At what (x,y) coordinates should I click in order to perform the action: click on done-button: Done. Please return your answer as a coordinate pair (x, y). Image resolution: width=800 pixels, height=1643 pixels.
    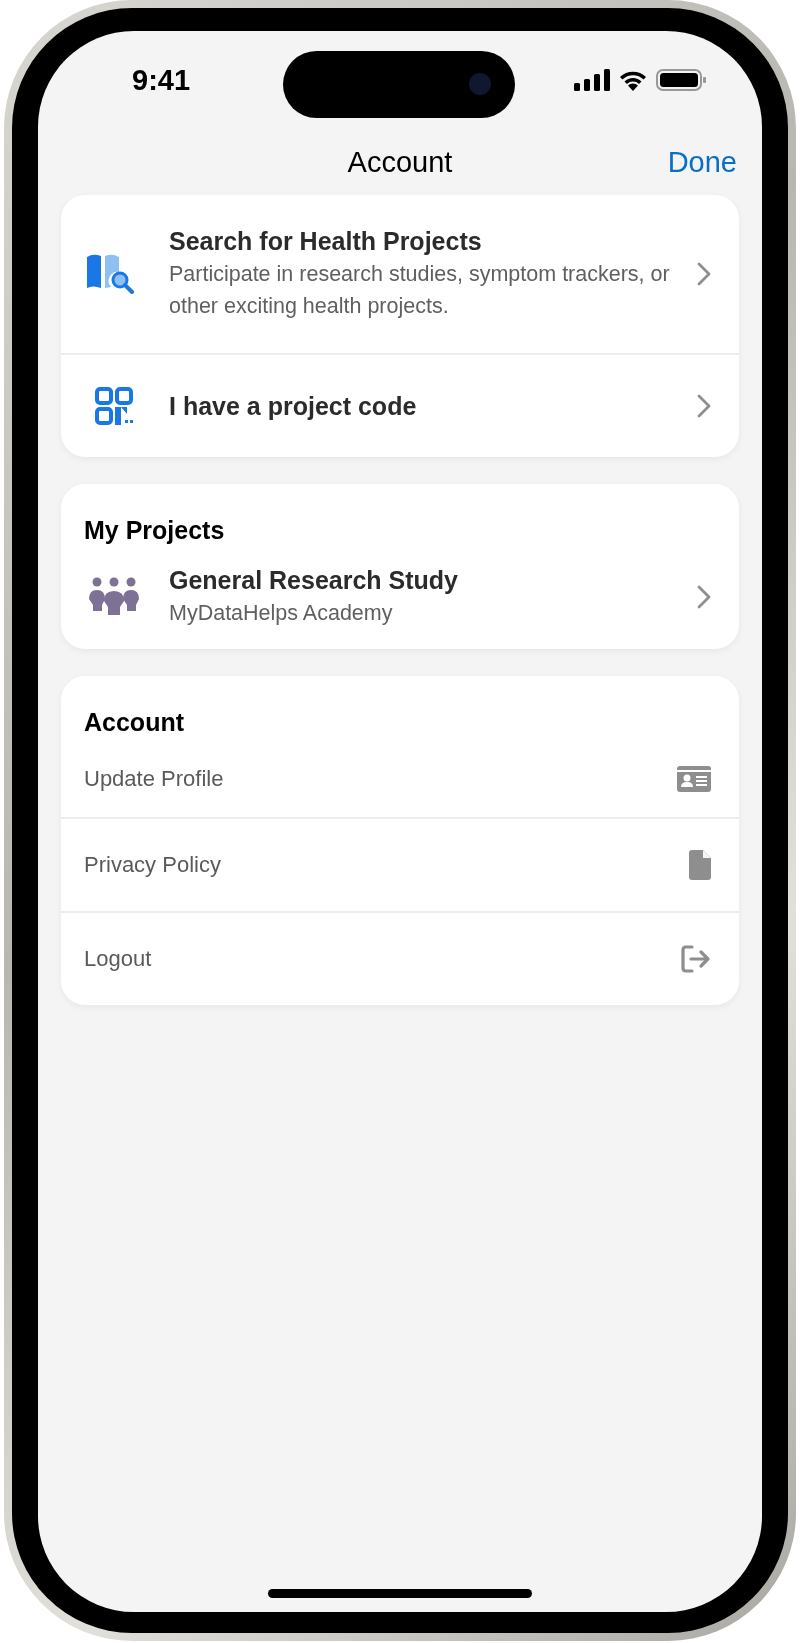
    Looking at the image, I should click on (702, 162).